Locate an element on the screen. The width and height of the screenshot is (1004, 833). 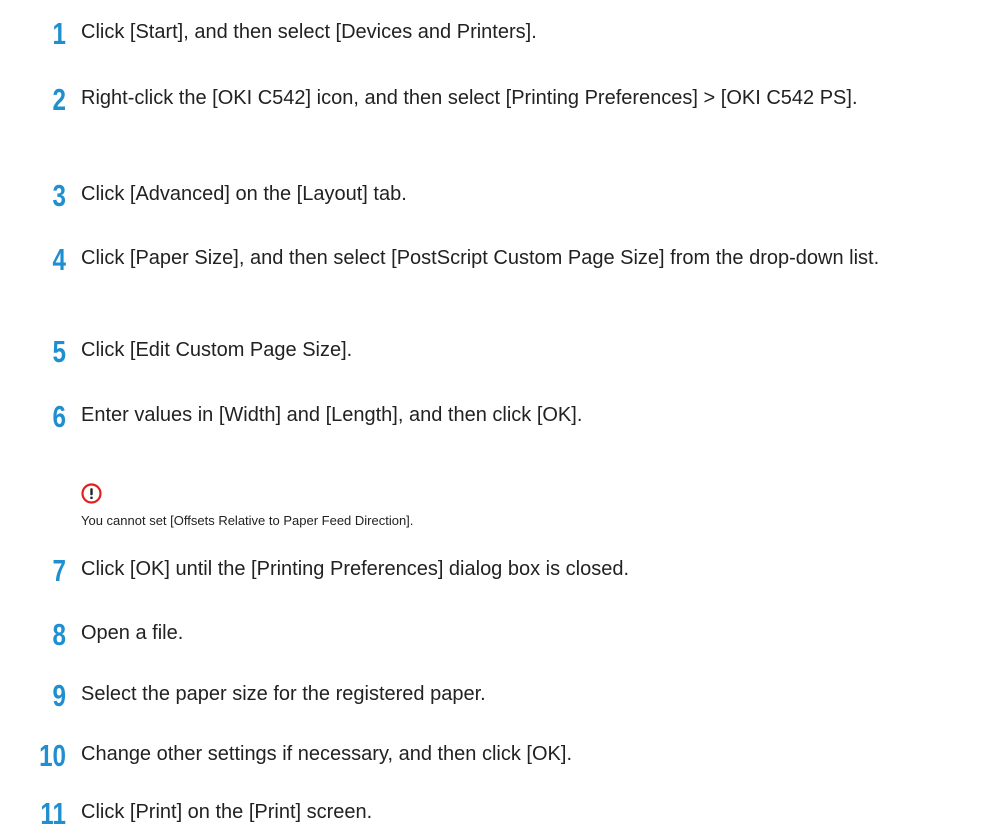
step-text: Click [Edit Custom Page Size]. is located at coordinates (217, 350).